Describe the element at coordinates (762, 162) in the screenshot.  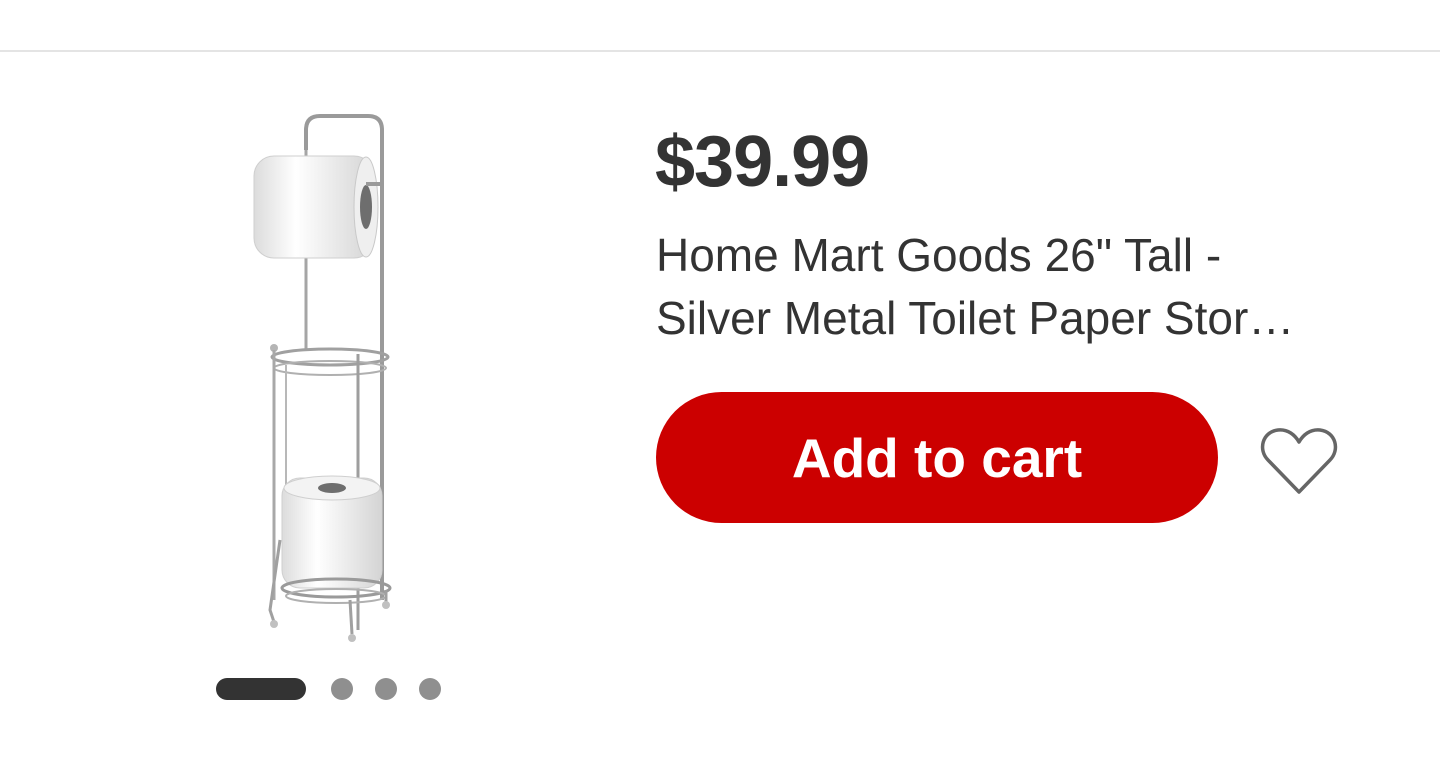
I see `product-price: $39.99` at that location.